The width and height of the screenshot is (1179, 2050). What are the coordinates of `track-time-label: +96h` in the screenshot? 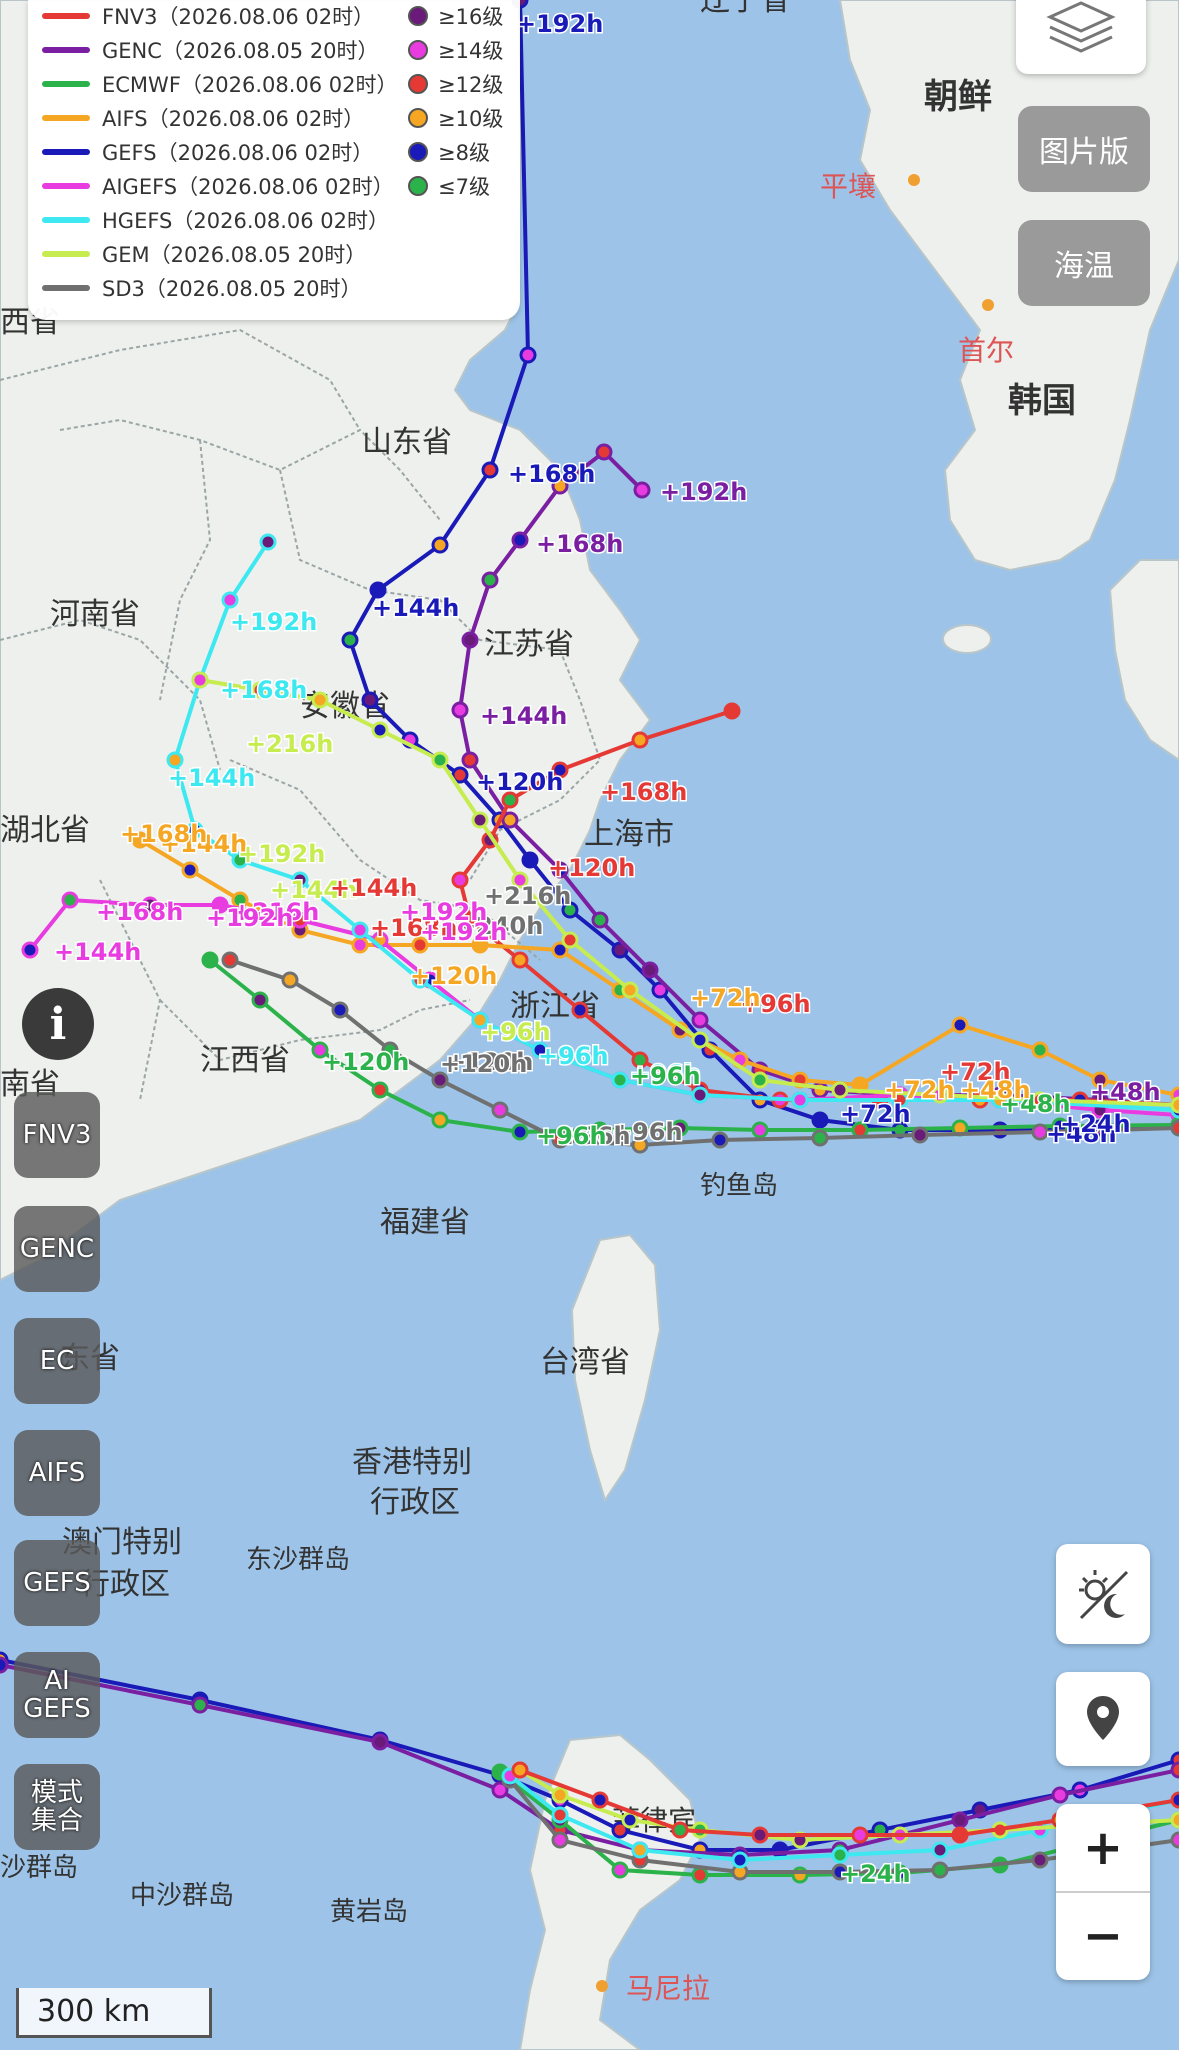 It's located at (571, 1136).